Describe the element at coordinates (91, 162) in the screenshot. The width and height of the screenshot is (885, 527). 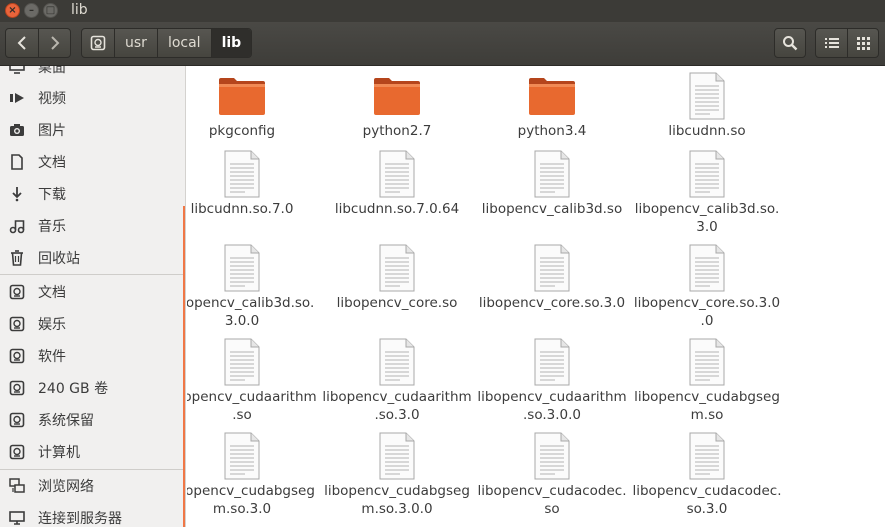
I see `sidebar-item-documents: 文档` at that location.